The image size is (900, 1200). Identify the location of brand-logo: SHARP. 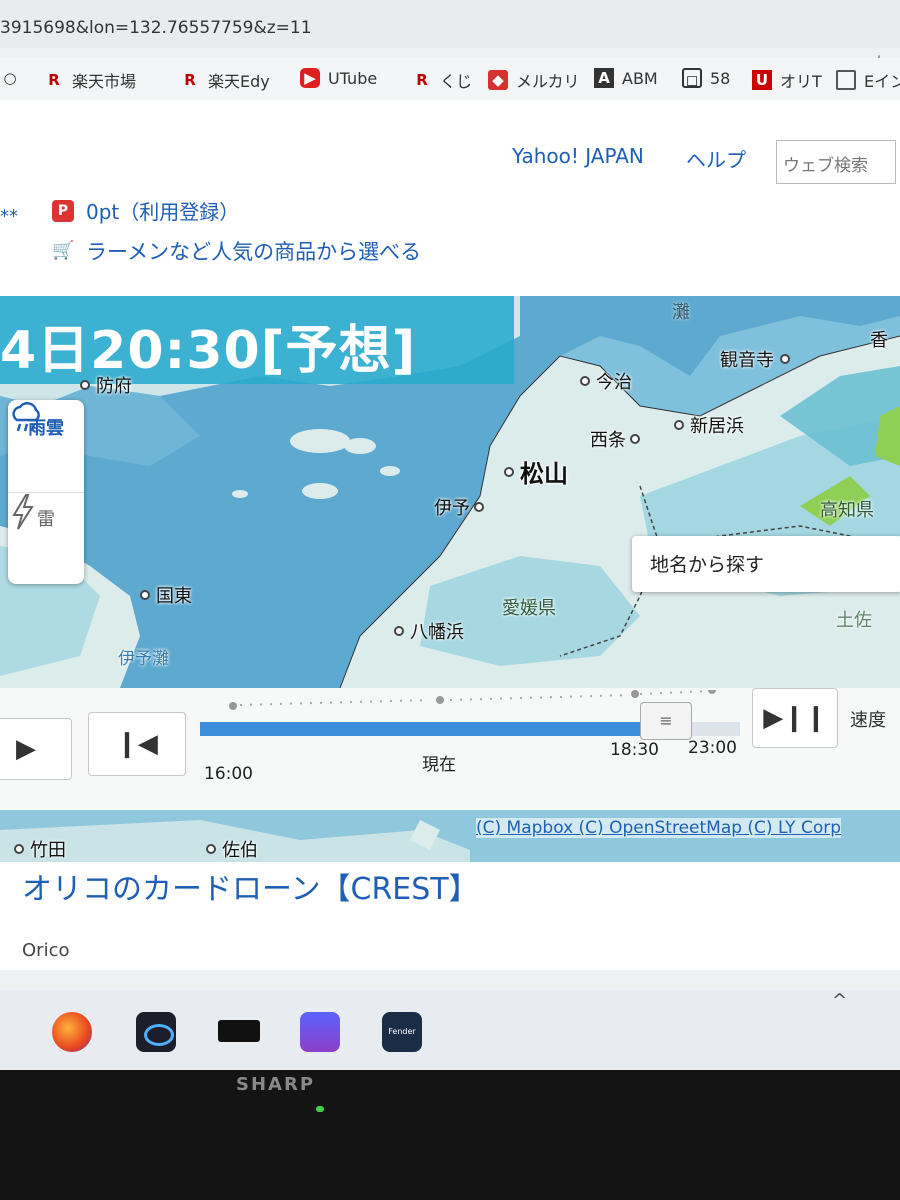
(276, 1084).